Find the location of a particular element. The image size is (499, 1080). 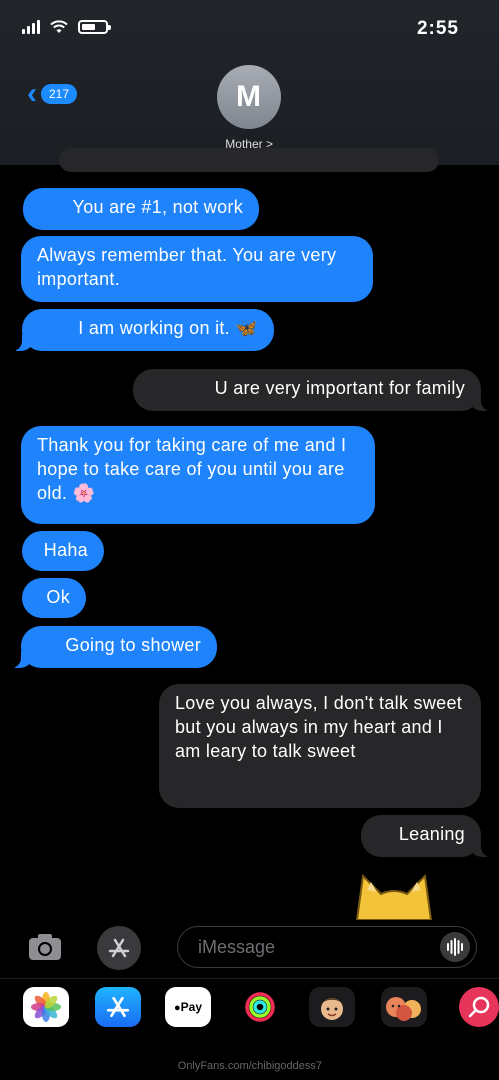

memoji-app-button is located at coordinates (332, 1007).